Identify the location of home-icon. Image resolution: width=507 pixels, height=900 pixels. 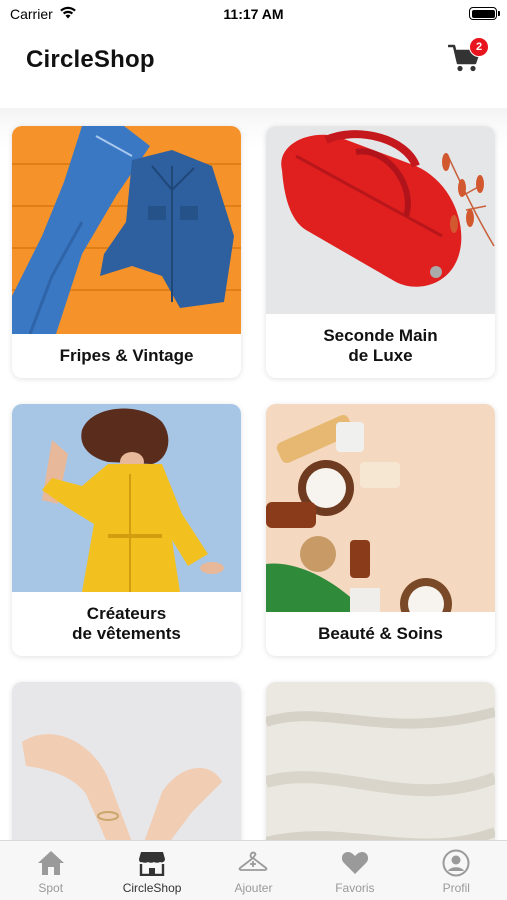
(51, 863).